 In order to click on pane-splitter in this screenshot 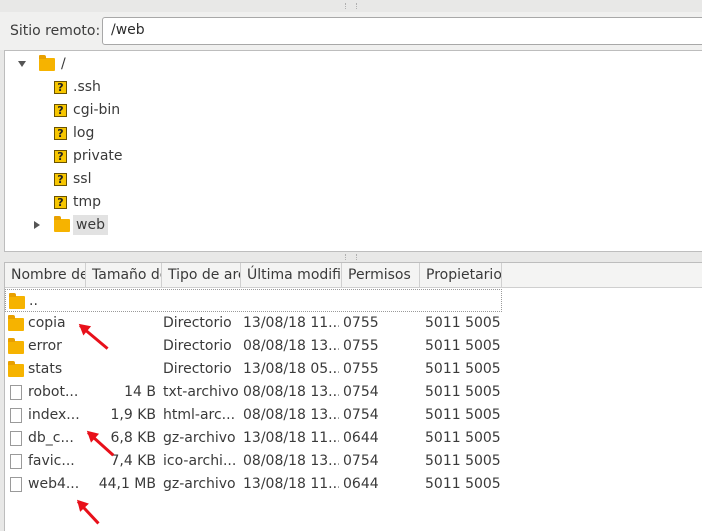, I will do `click(351, 257)`.